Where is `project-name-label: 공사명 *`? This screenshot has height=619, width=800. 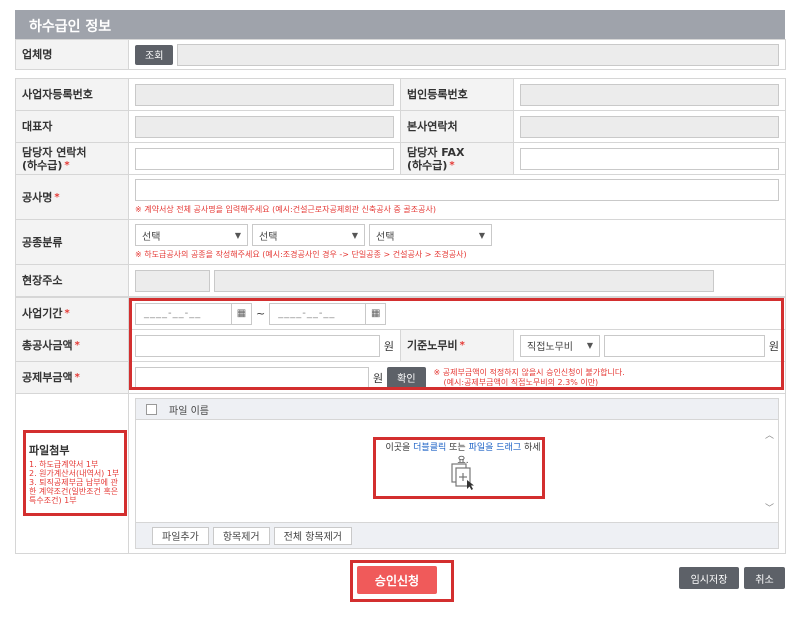
project-name-label: 공사명 * is located at coordinates (72, 197).